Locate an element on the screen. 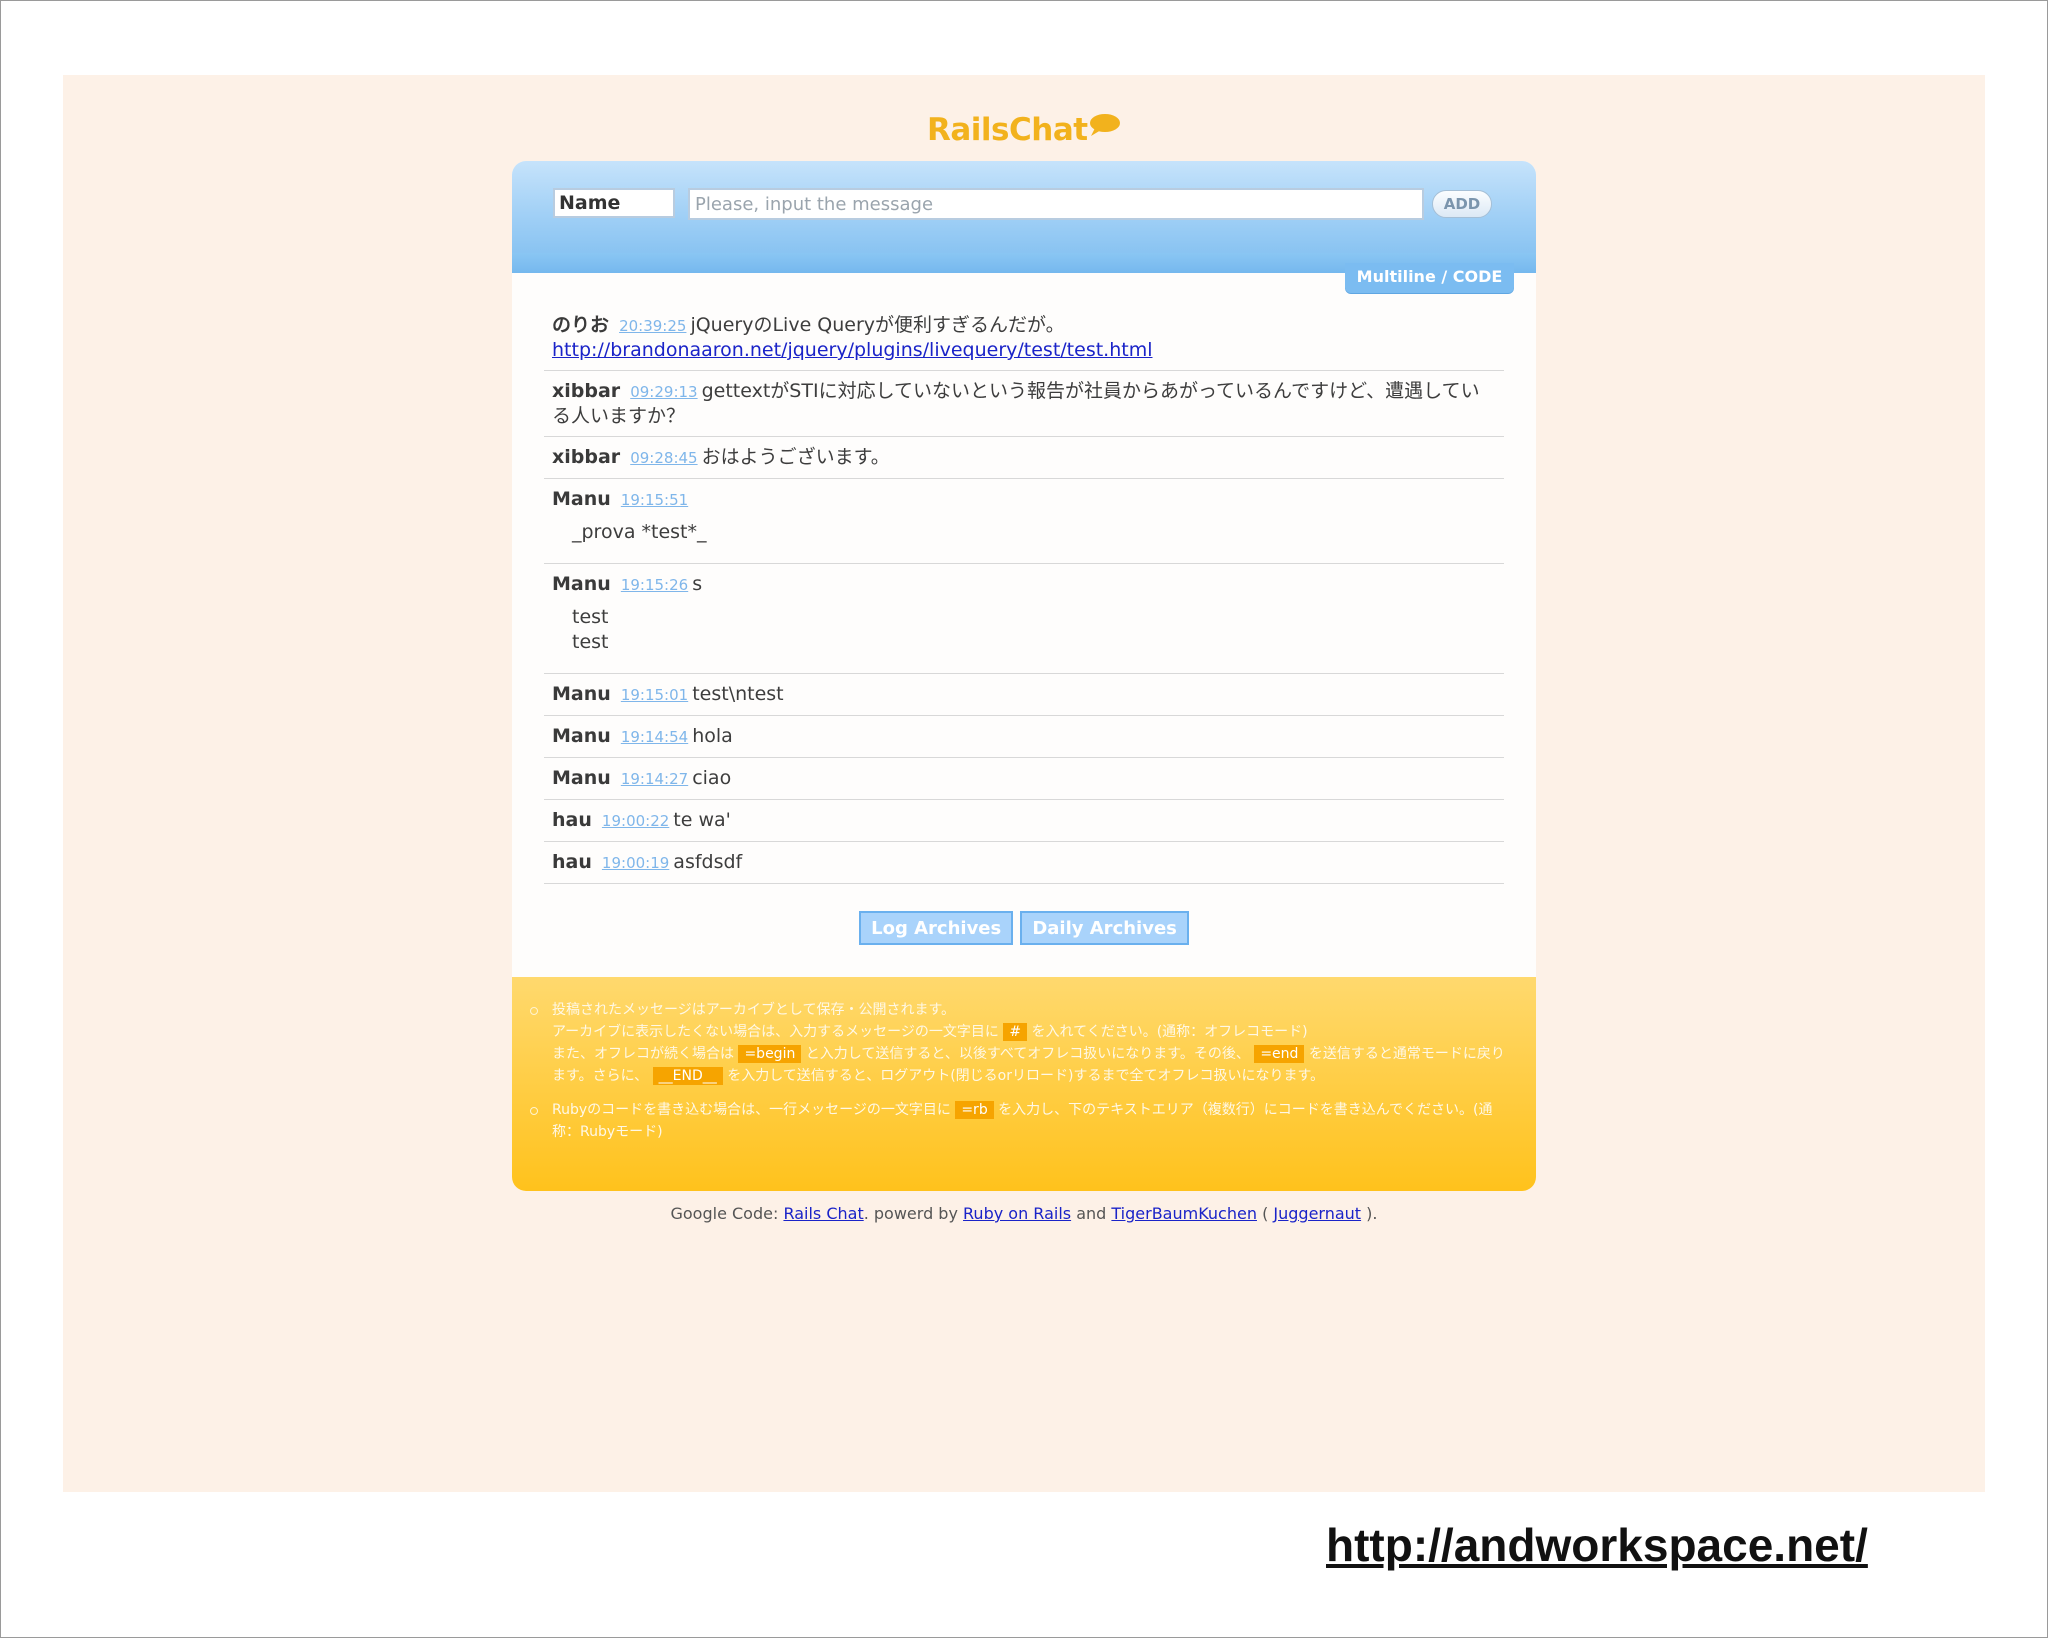 This screenshot has width=2048, height=1638. note-text: アーカイブに表示したくない場合は、入力するメッセージの一文字目に is located at coordinates (775, 1032).